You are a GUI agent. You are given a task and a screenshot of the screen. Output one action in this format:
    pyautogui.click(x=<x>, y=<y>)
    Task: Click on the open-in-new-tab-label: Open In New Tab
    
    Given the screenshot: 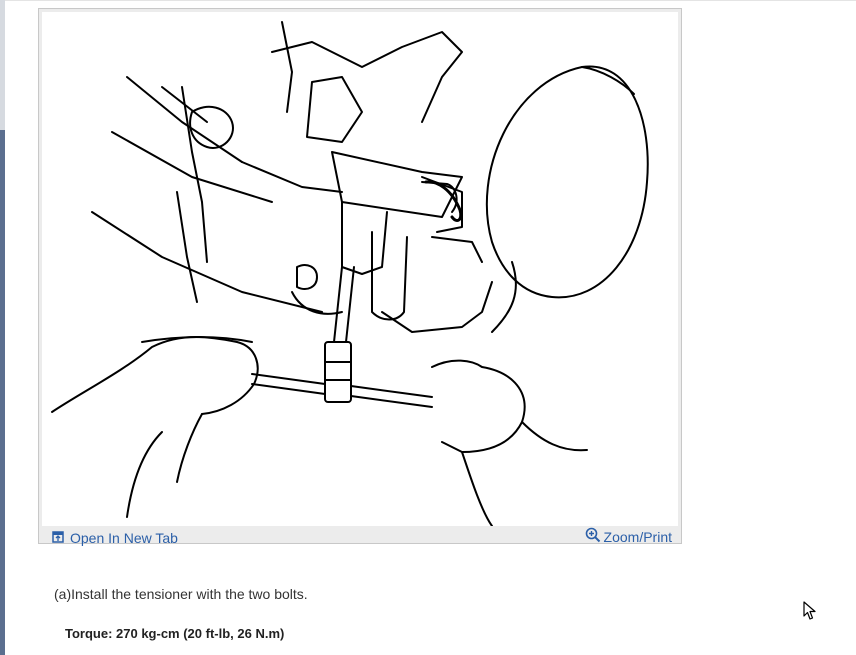 What is the action you would take?
    pyautogui.click(x=124, y=538)
    